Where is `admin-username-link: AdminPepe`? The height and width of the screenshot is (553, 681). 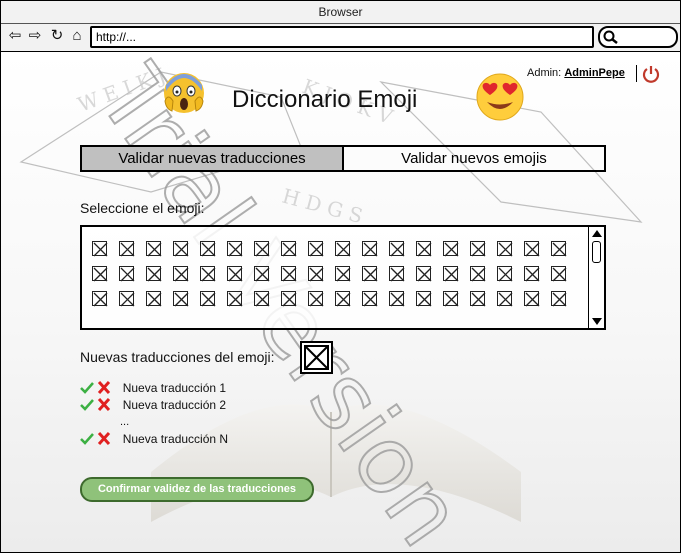 admin-username-link: AdminPepe is located at coordinates (594, 73).